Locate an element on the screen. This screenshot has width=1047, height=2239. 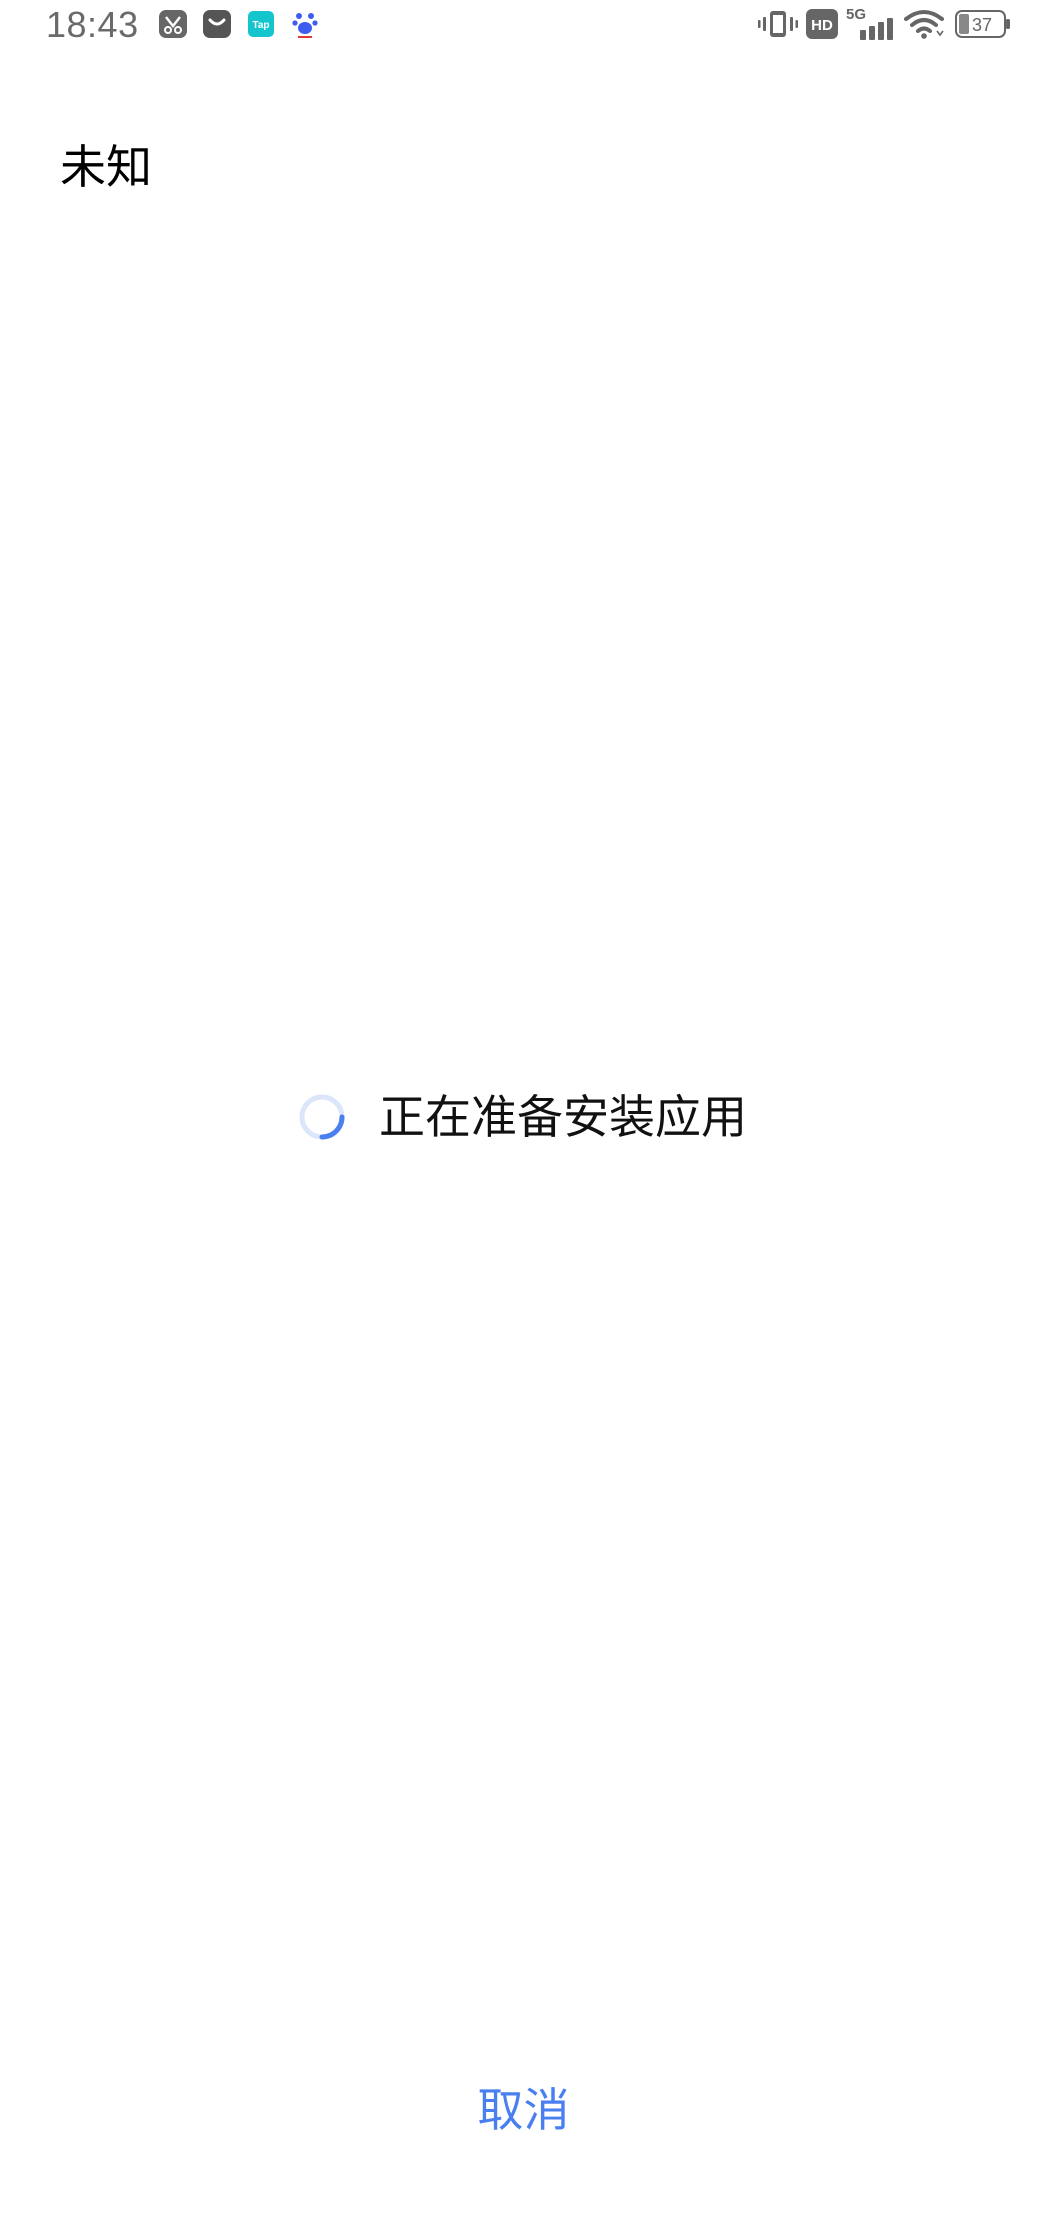
baidu-paw-icon is located at coordinates (305, 24).